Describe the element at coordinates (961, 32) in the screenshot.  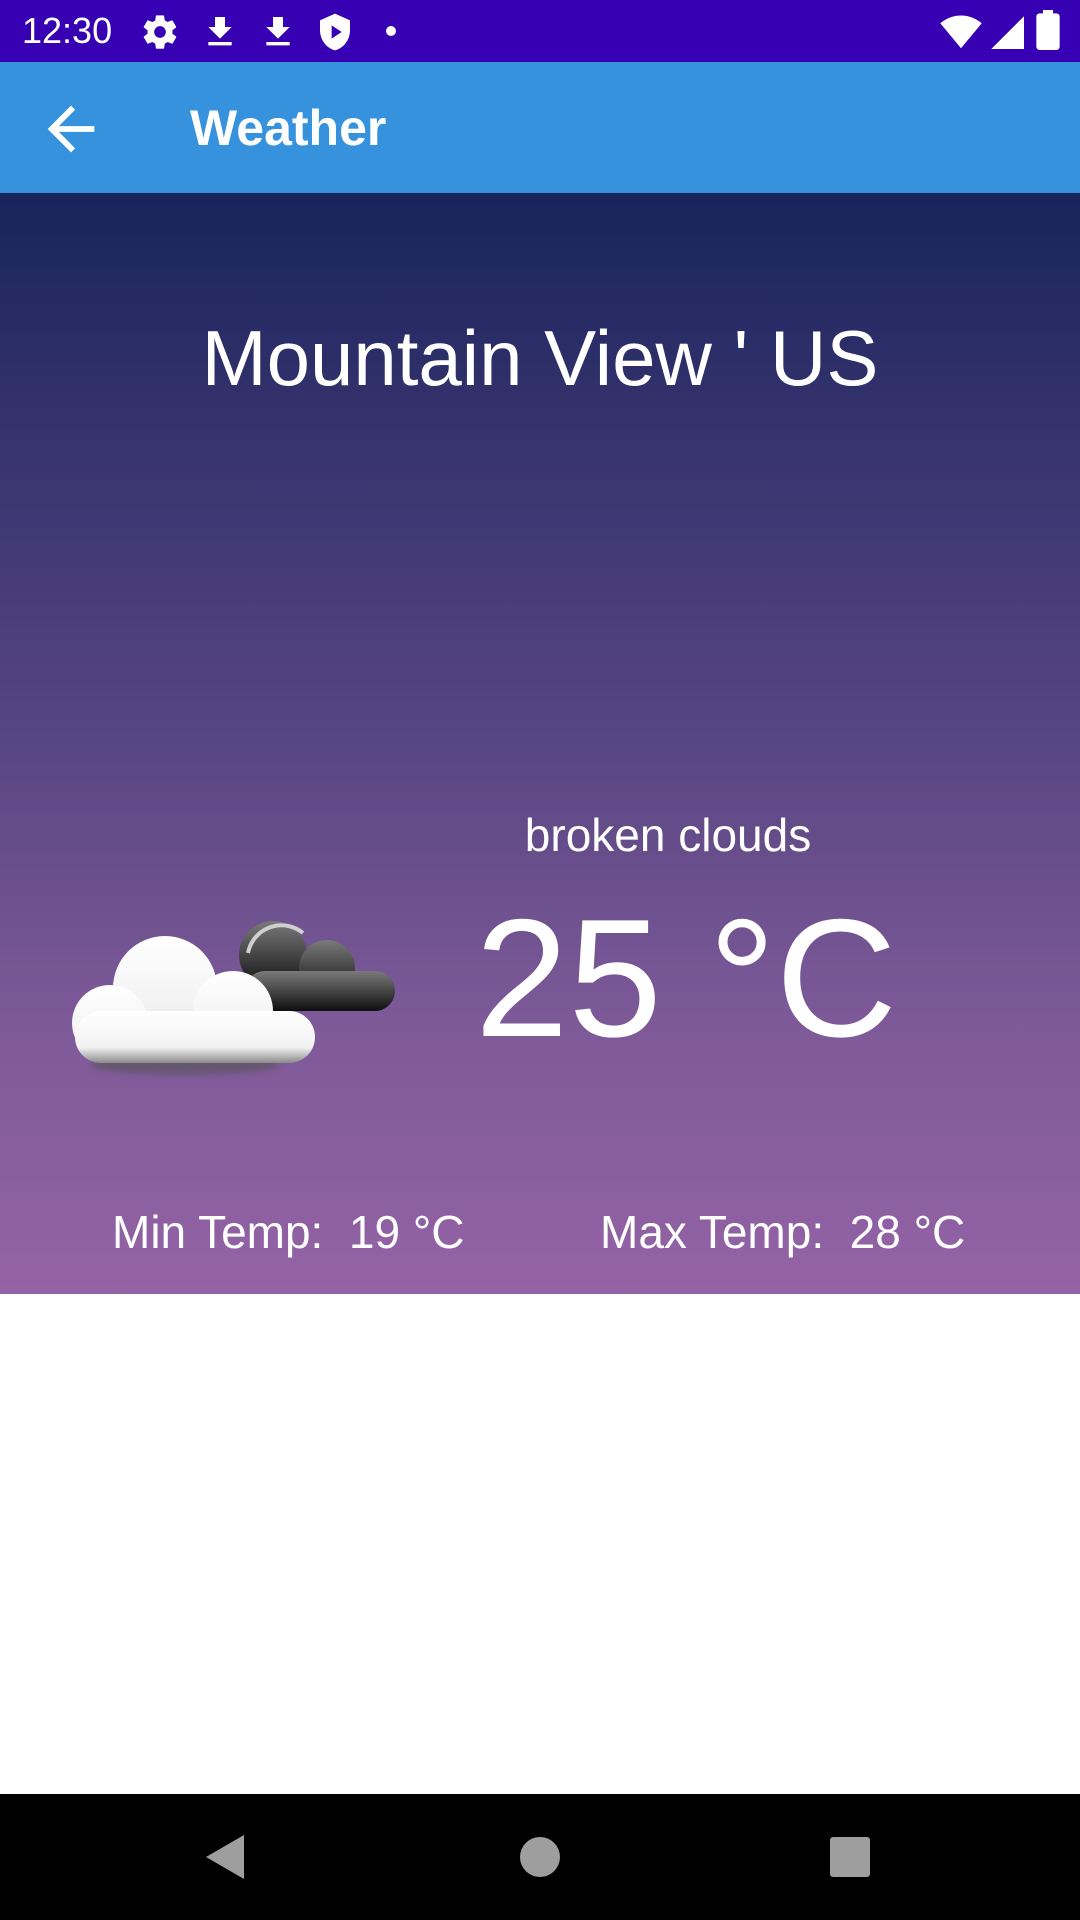
I see `wifi-icon` at that location.